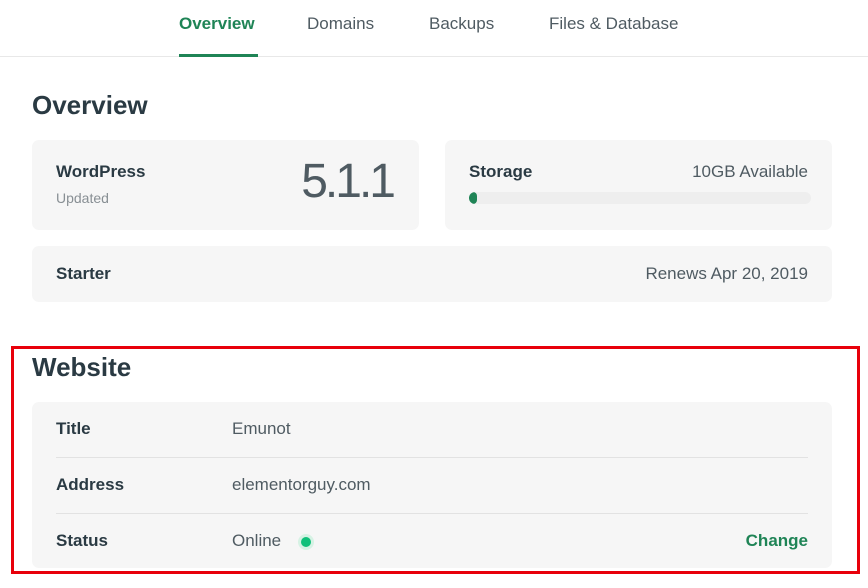 The height and width of the screenshot is (588, 868). I want to click on website-status-row: Status Online Change, so click(432, 542).